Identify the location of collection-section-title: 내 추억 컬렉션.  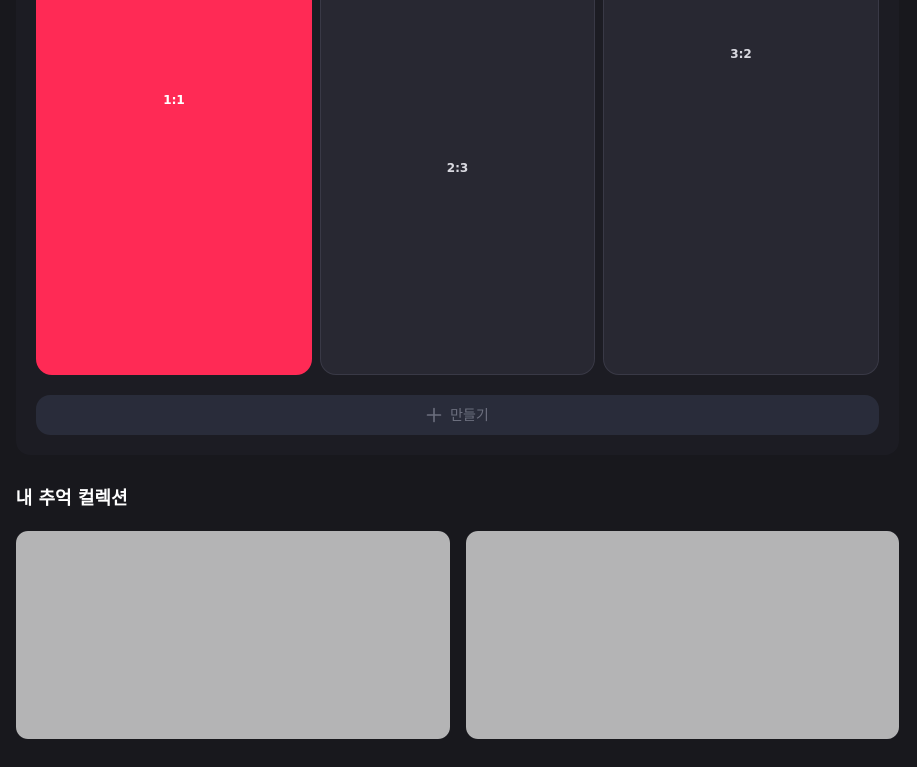
(72, 498).